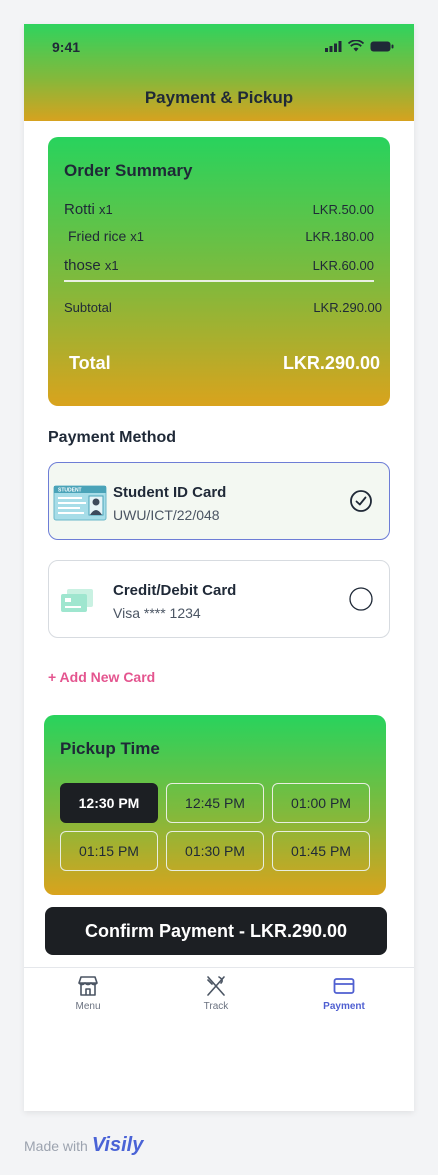  I want to click on radio-empty-icon, so click(361, 599).